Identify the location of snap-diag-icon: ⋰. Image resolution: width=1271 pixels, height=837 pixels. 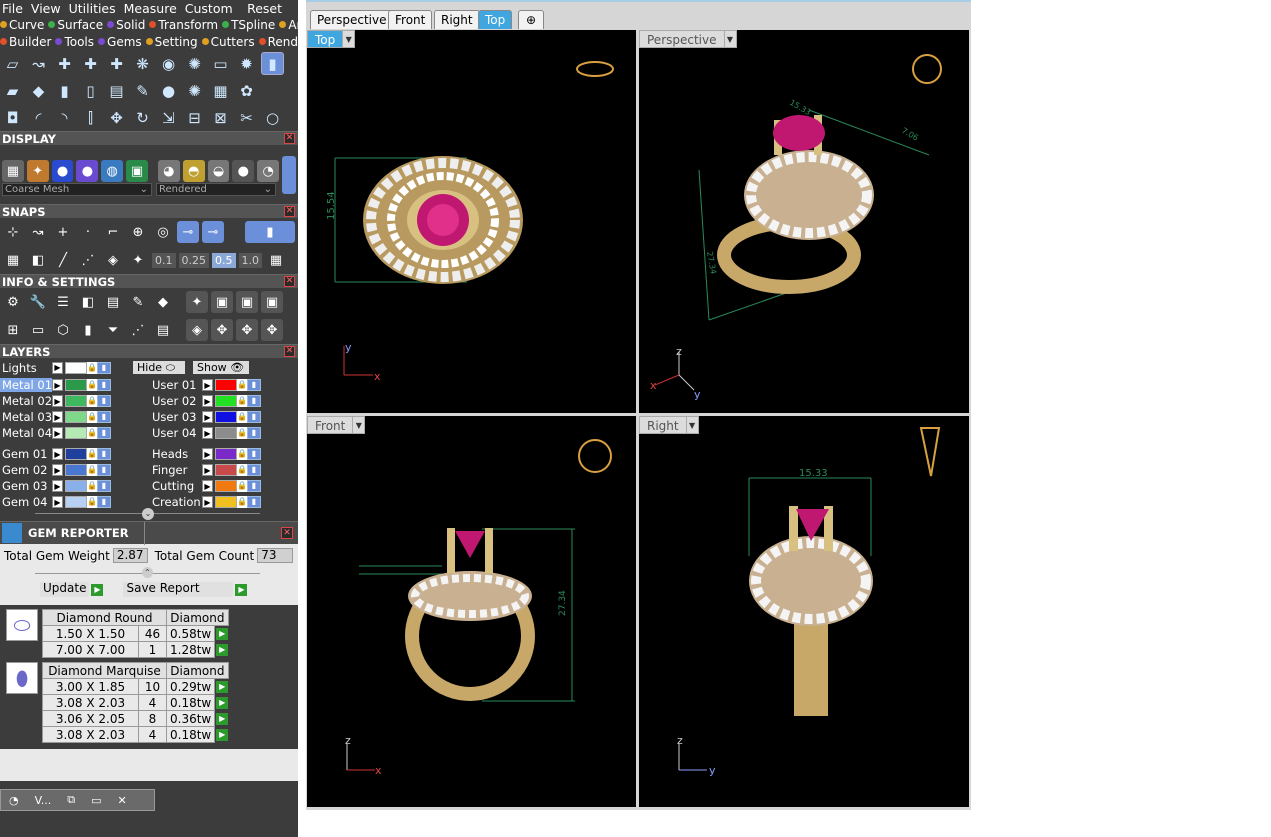
(88, 260).